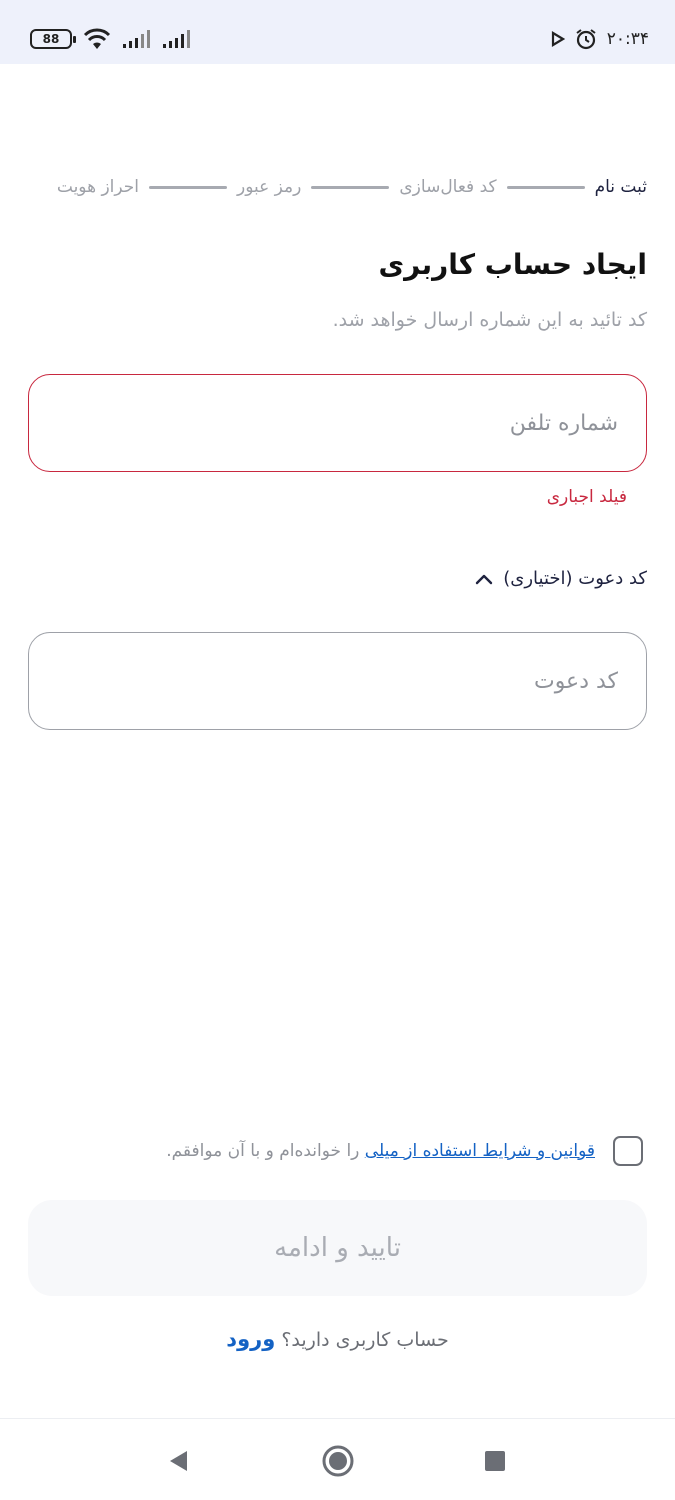 The image size is (675, 1500). I want to click on play-icon, so click(558, 39).